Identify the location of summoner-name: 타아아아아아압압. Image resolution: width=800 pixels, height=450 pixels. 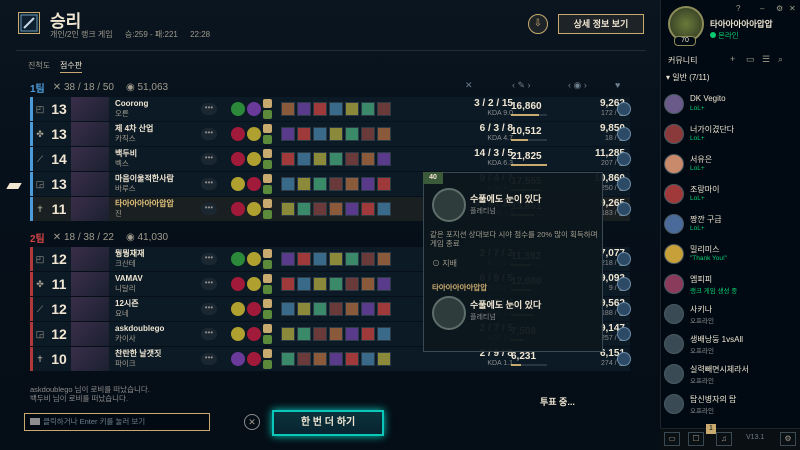
(741, 24).